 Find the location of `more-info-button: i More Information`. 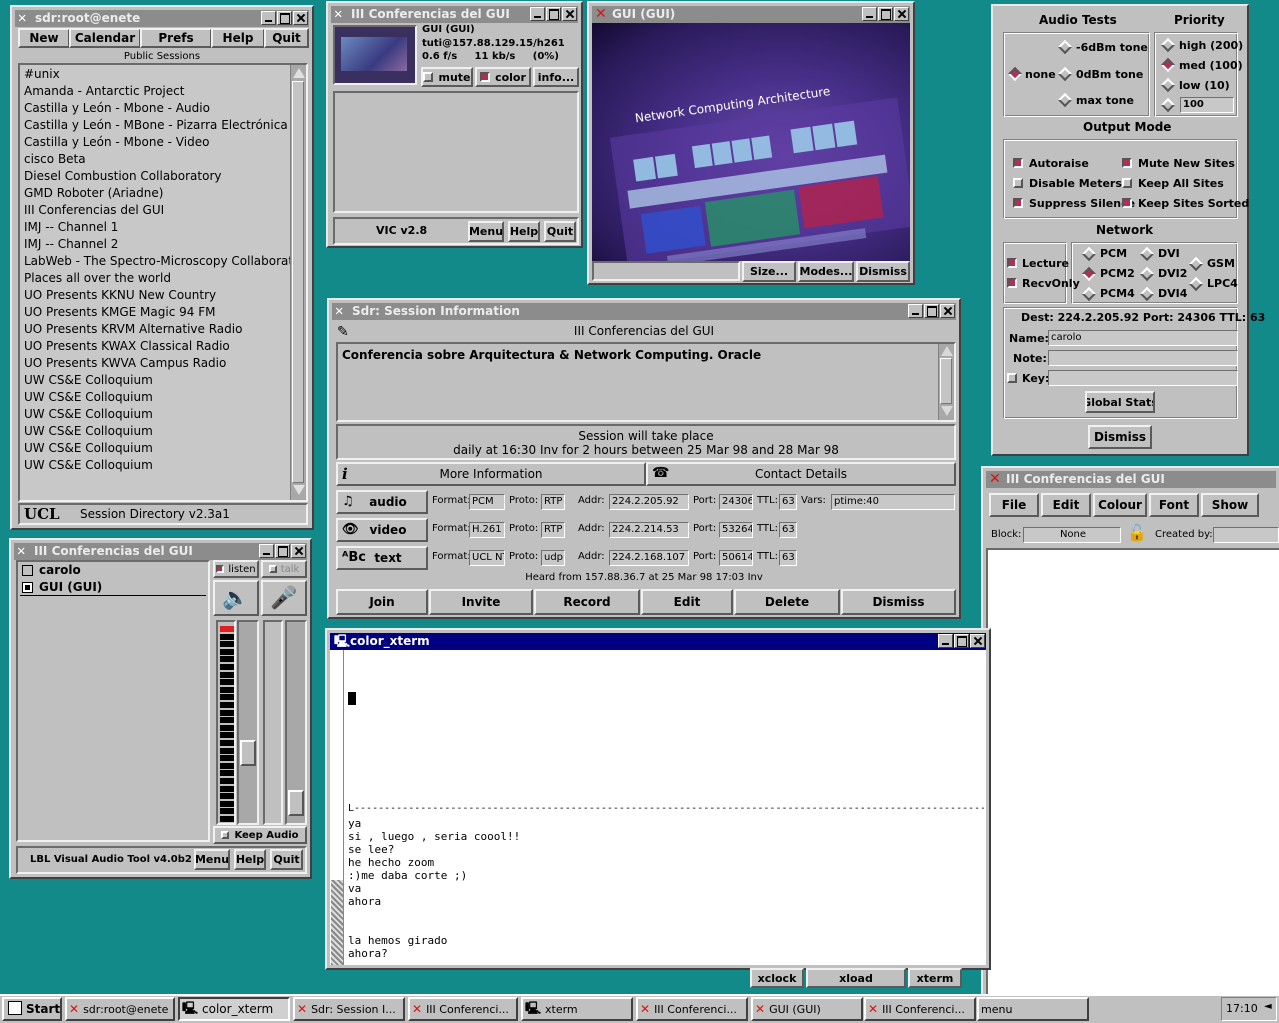

more-info-button: i More Information is located at coordinates (491, 474).